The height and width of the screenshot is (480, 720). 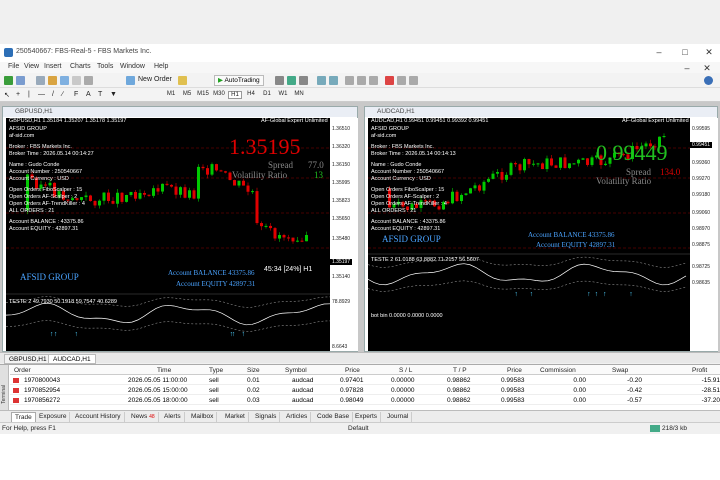 What do you see at coordinates (413, 80) in the screenshot?
I see `templates-icon` at bounding box center [413, 80].